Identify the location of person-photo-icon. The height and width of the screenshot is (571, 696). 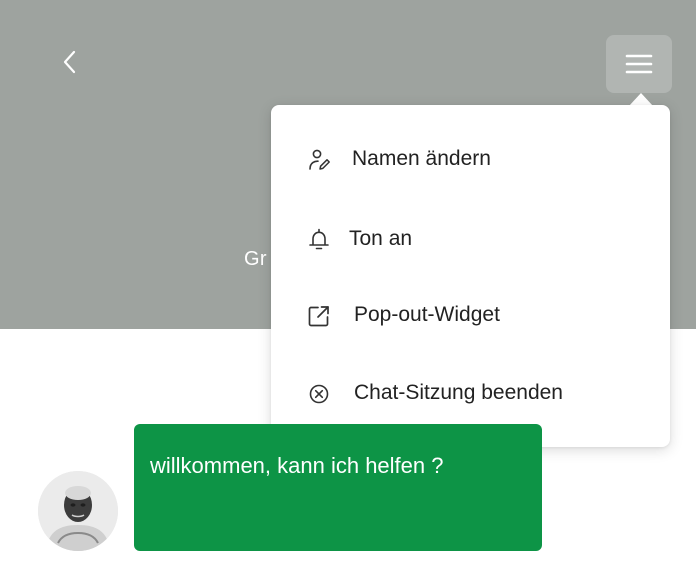
(78, 511).